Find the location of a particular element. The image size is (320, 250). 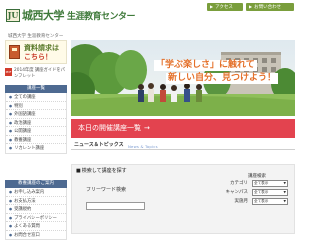

sidebar-item-language: ● 外国語講座 is located at coordinates (36, 114).